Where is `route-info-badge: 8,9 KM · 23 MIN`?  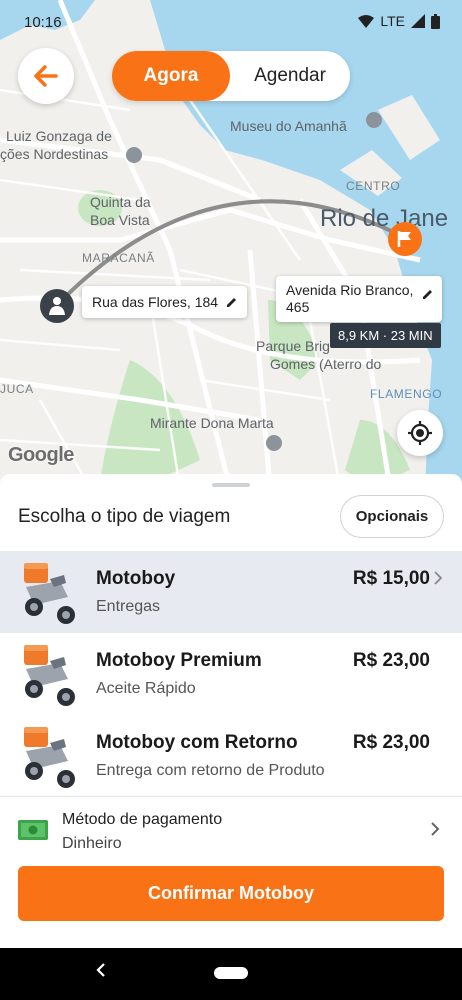 route-info-badge: 8,9 KM · 23 MIN is located at coordinates (385, 335).